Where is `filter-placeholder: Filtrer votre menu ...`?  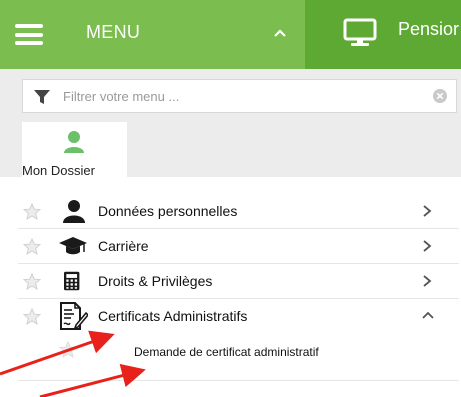 filter-placeholder: Filtrer votre menu ... is located at coordinates (121, 96).